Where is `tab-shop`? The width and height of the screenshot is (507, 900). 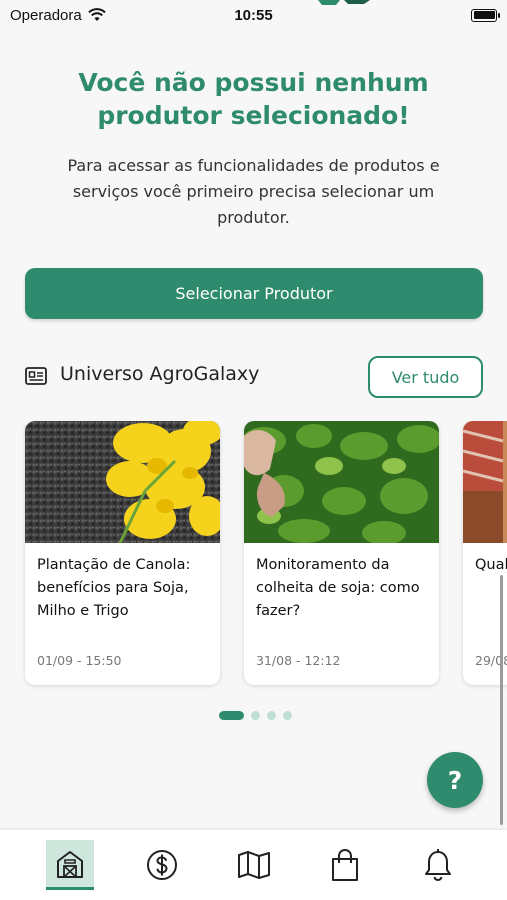 tab-shop is located at coordinates (345, 865).